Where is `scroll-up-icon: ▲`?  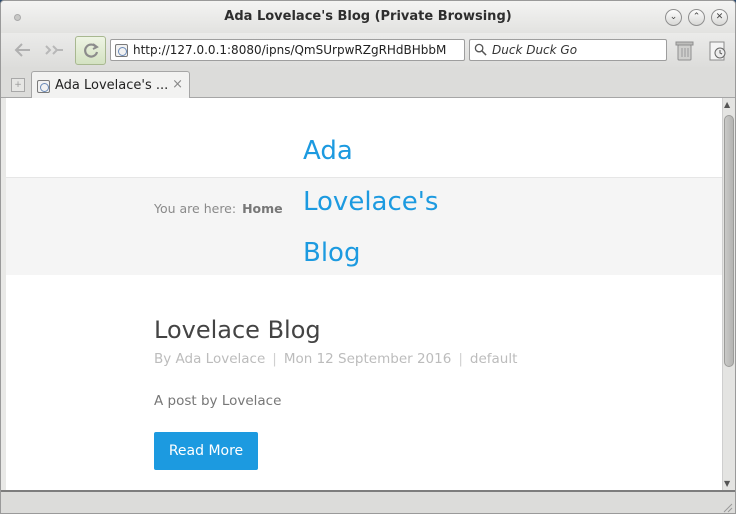
scroll-up-icon: ▲ is located at coordinates (727, 104).